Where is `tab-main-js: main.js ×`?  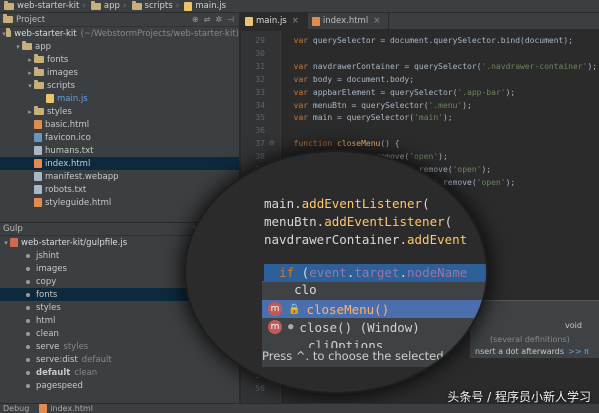
tab-main-js: main.js × is located at coordinates (274, 21).